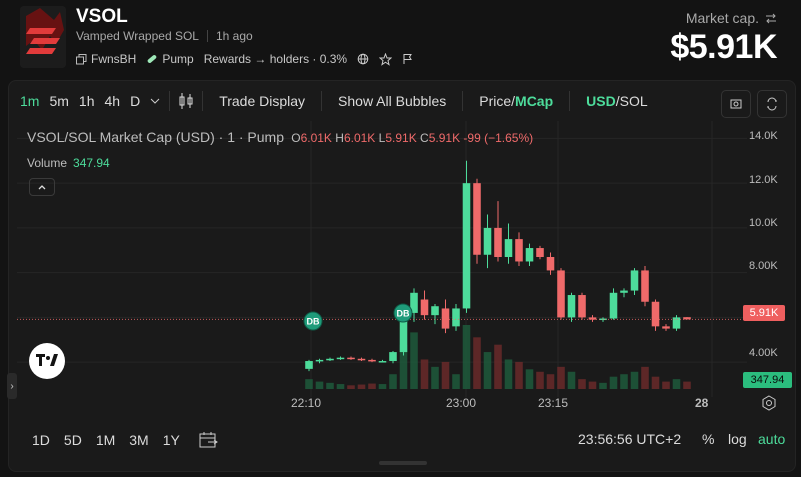  I want to click on chart-title: VSOL/SOL Market Cap (USD) · 1 · Pump, so click(155, 137).